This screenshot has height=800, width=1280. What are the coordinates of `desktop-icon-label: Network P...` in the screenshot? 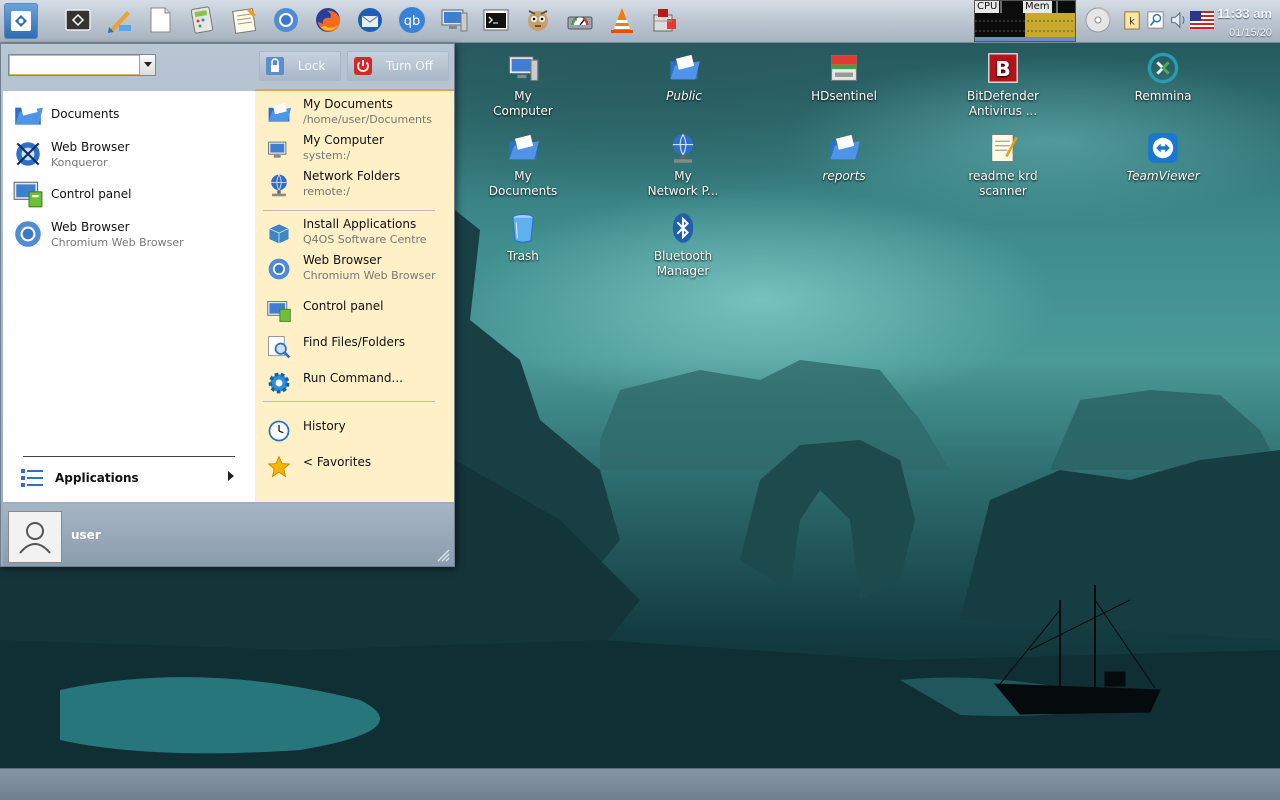 It's located at (683, 191).